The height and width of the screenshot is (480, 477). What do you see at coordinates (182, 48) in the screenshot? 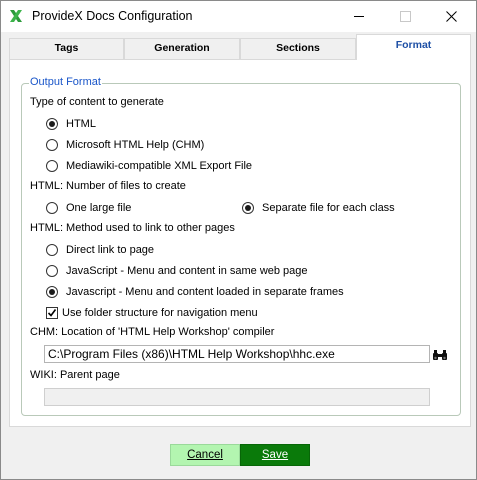
I see `tab-generation: Generation` at bounding box center [182, 48].